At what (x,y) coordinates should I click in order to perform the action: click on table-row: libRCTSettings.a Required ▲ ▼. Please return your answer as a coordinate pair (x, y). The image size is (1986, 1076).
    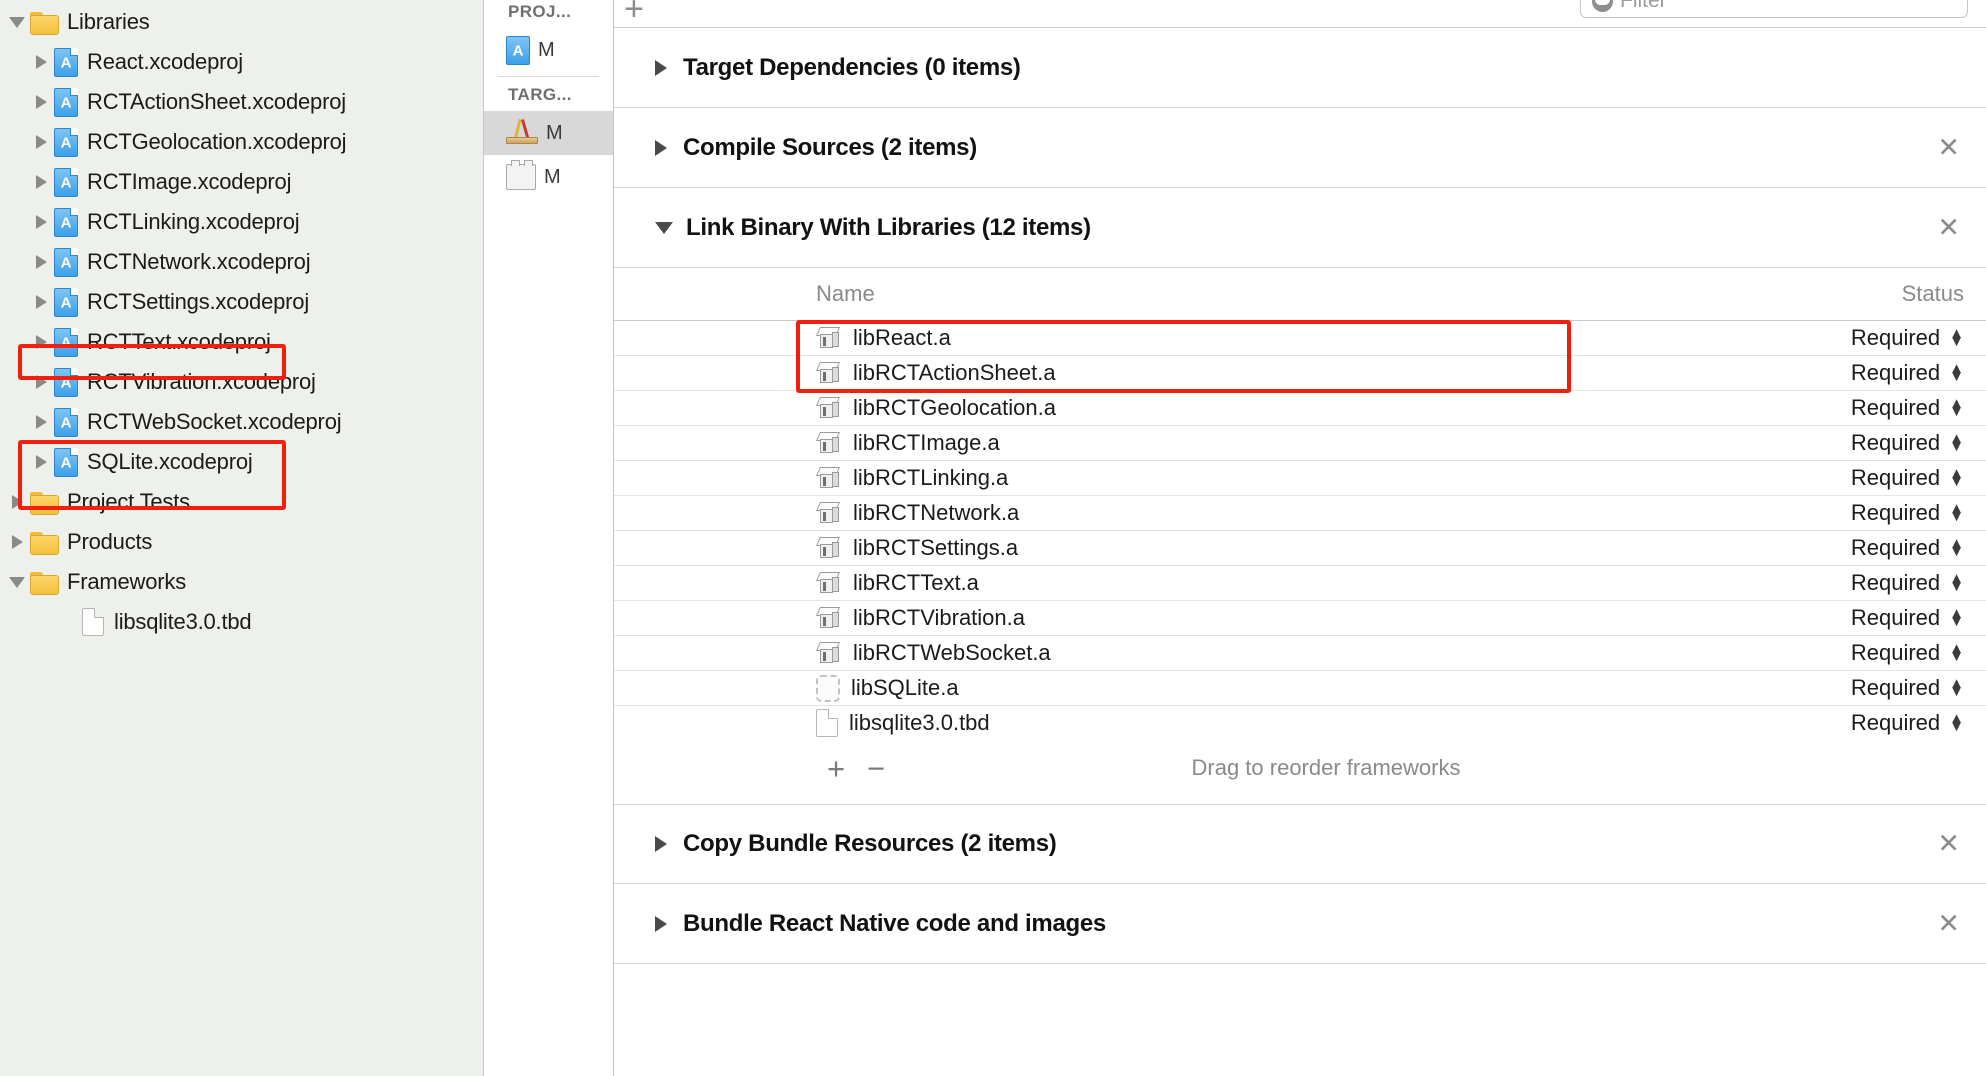
    Looking at the image, I should click on (1300, 547).